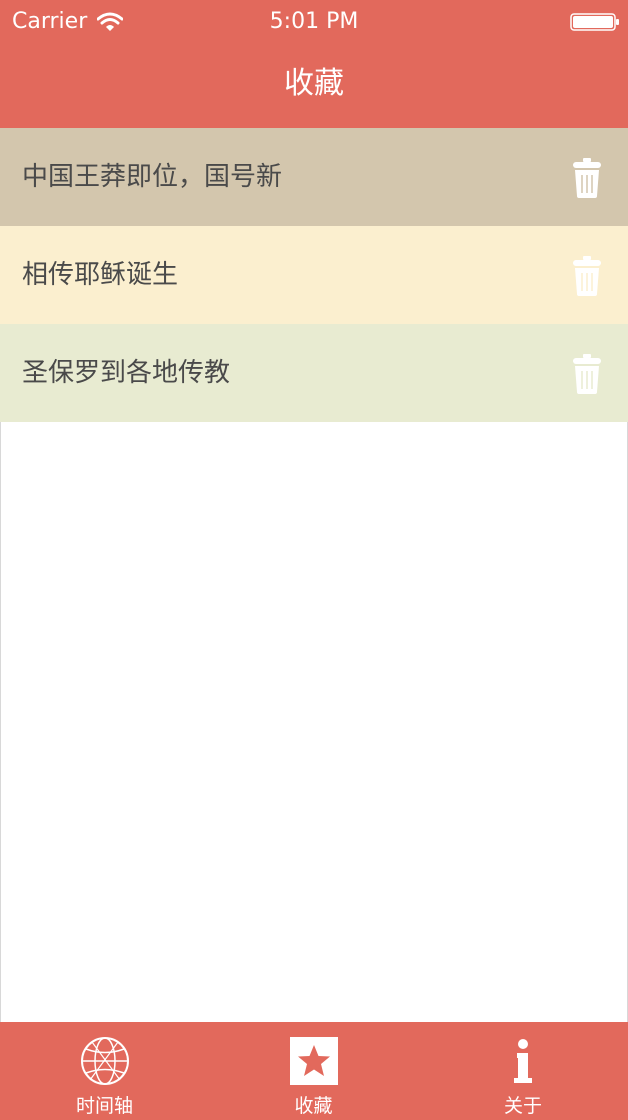 The height and width of the screenshot is (1120, 628). I want to click on tab-label: 关于, so click(522, 1106).